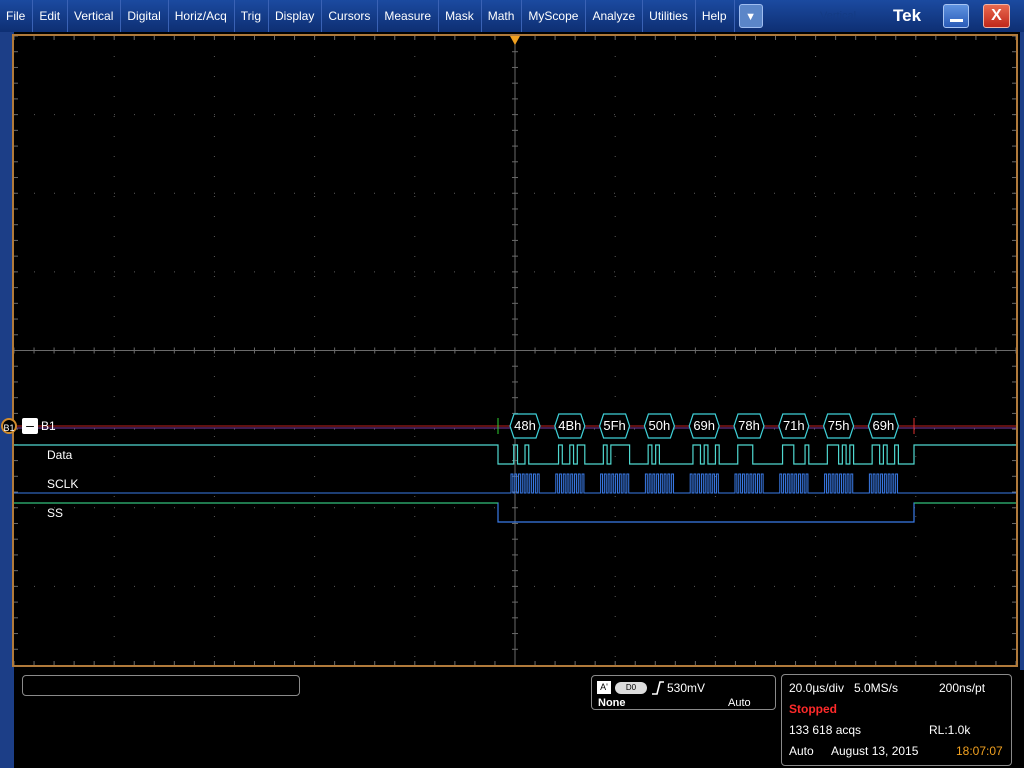 The width and height of the screenshot is (1024, 768). What do you see at coordinates (161, 685) in the screenshot?
I see `message-box` at bounding box center [161, 685].